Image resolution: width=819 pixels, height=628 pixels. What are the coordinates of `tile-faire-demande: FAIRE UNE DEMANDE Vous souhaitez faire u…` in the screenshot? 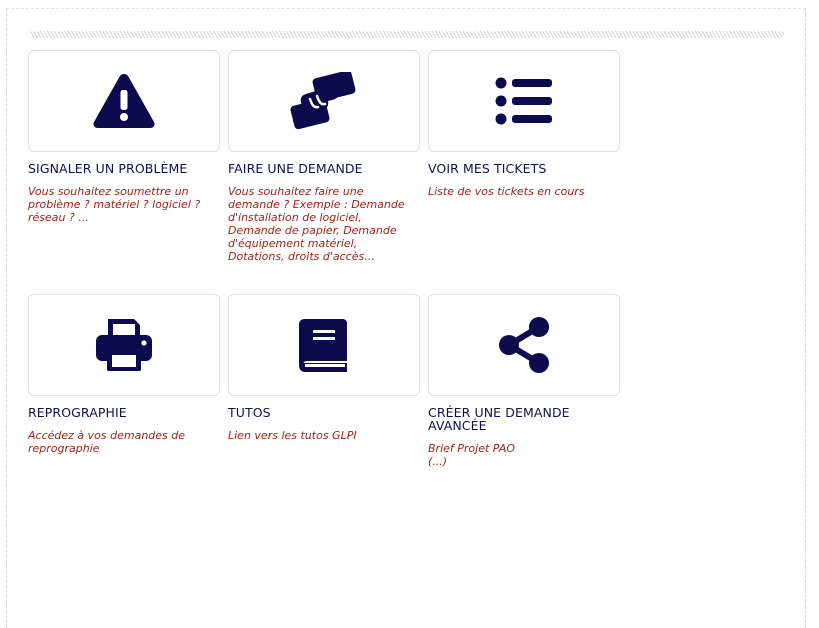 It's located at (328, 156).